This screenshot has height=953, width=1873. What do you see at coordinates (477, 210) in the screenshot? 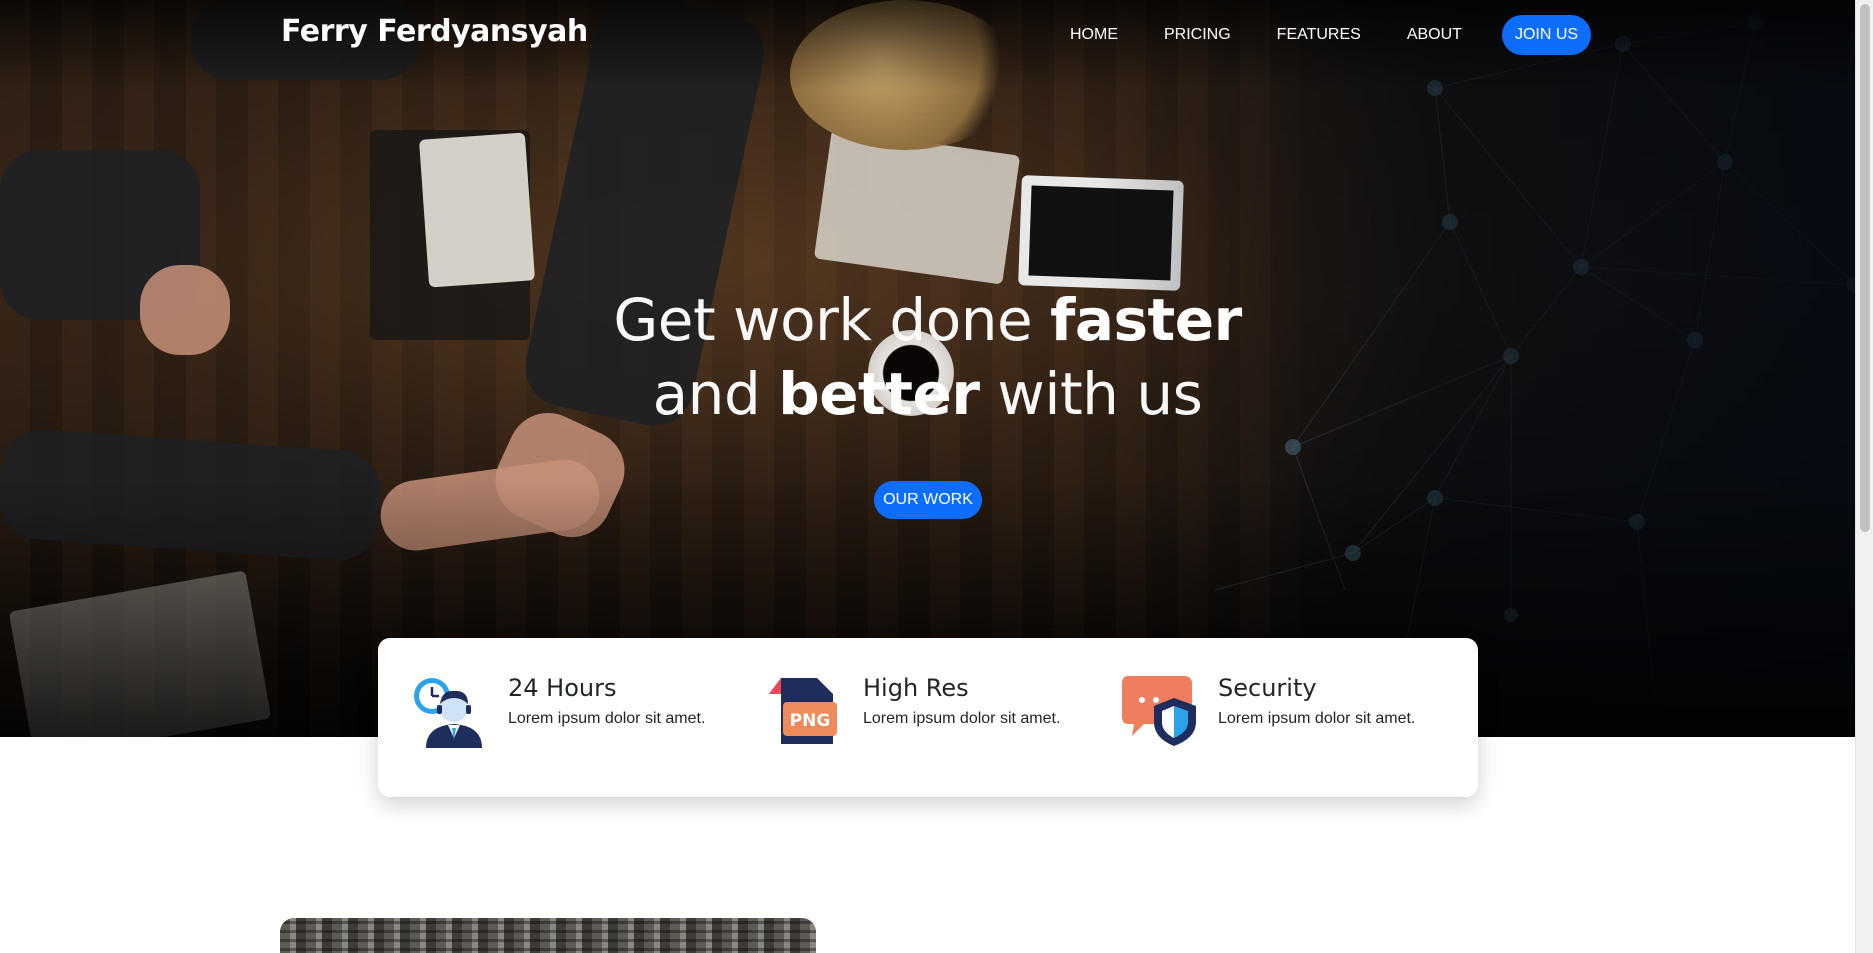
I see `hero-photo-paper` at bounding box center [477, 210].